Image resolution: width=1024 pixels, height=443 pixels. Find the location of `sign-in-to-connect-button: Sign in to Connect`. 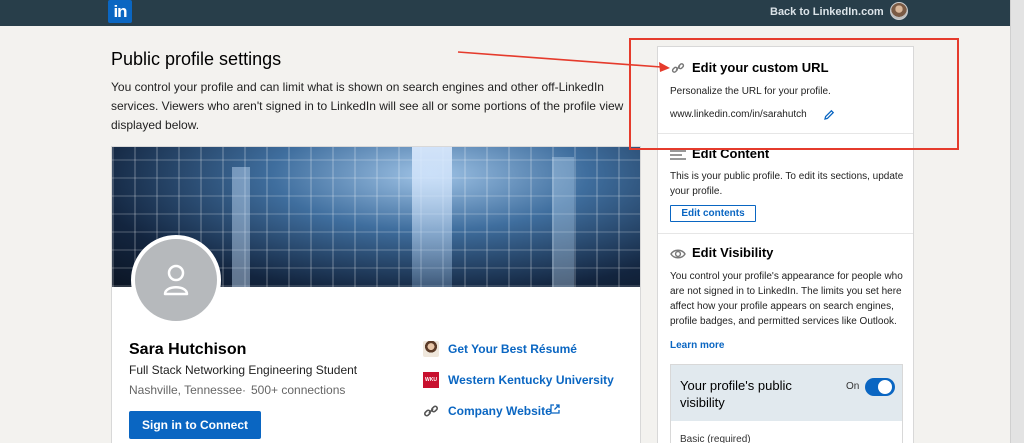

sign-in-to-connect-button: Sign in to Connect is located at coordinates (195, 425).